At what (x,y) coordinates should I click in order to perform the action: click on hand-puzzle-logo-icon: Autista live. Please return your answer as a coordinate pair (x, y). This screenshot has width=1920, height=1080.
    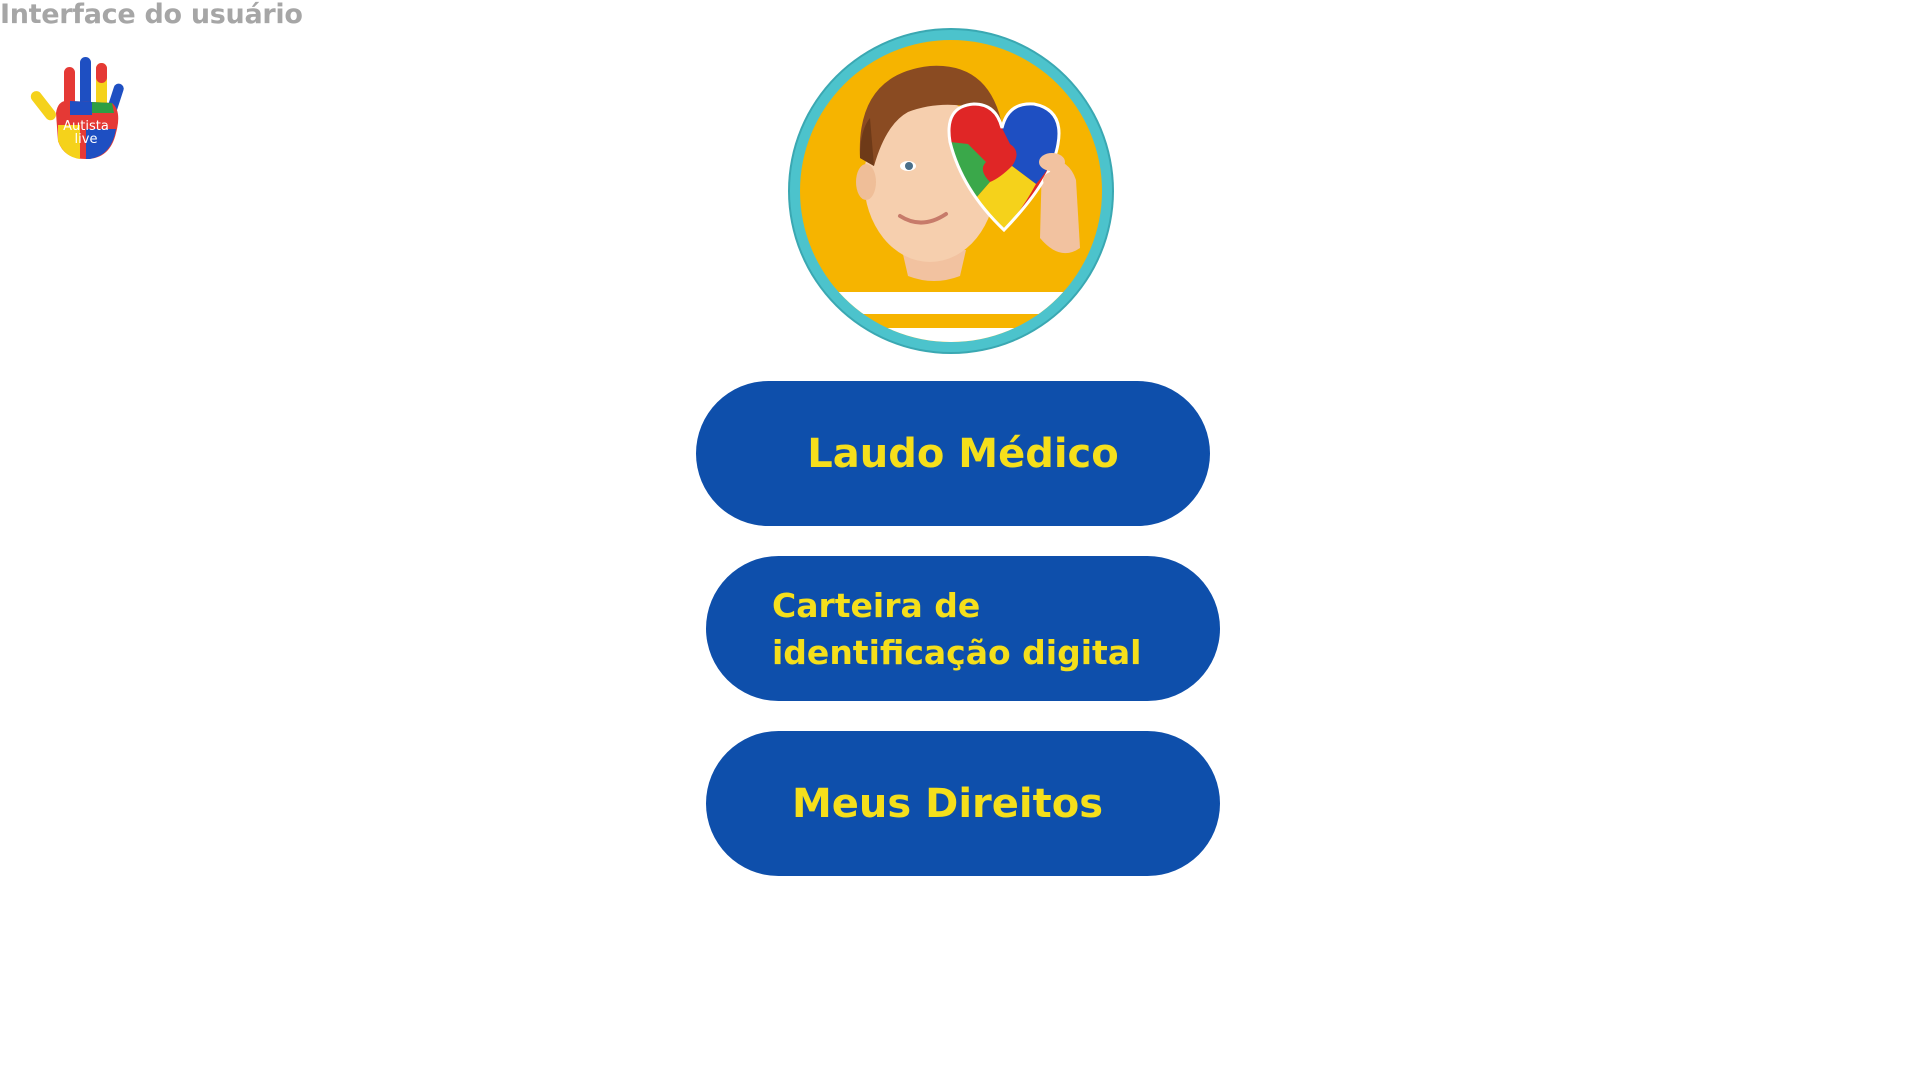
    Looking at the image, I should click on (77, 108).